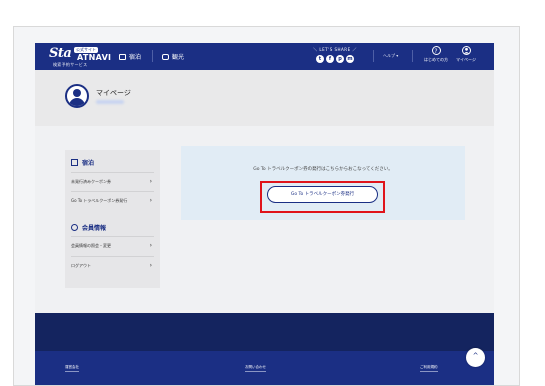  Describe the element at coordinates (91, 245) in the screenshot. I see `sidebar-item-label: 会員情報の照会・変更` at that location.